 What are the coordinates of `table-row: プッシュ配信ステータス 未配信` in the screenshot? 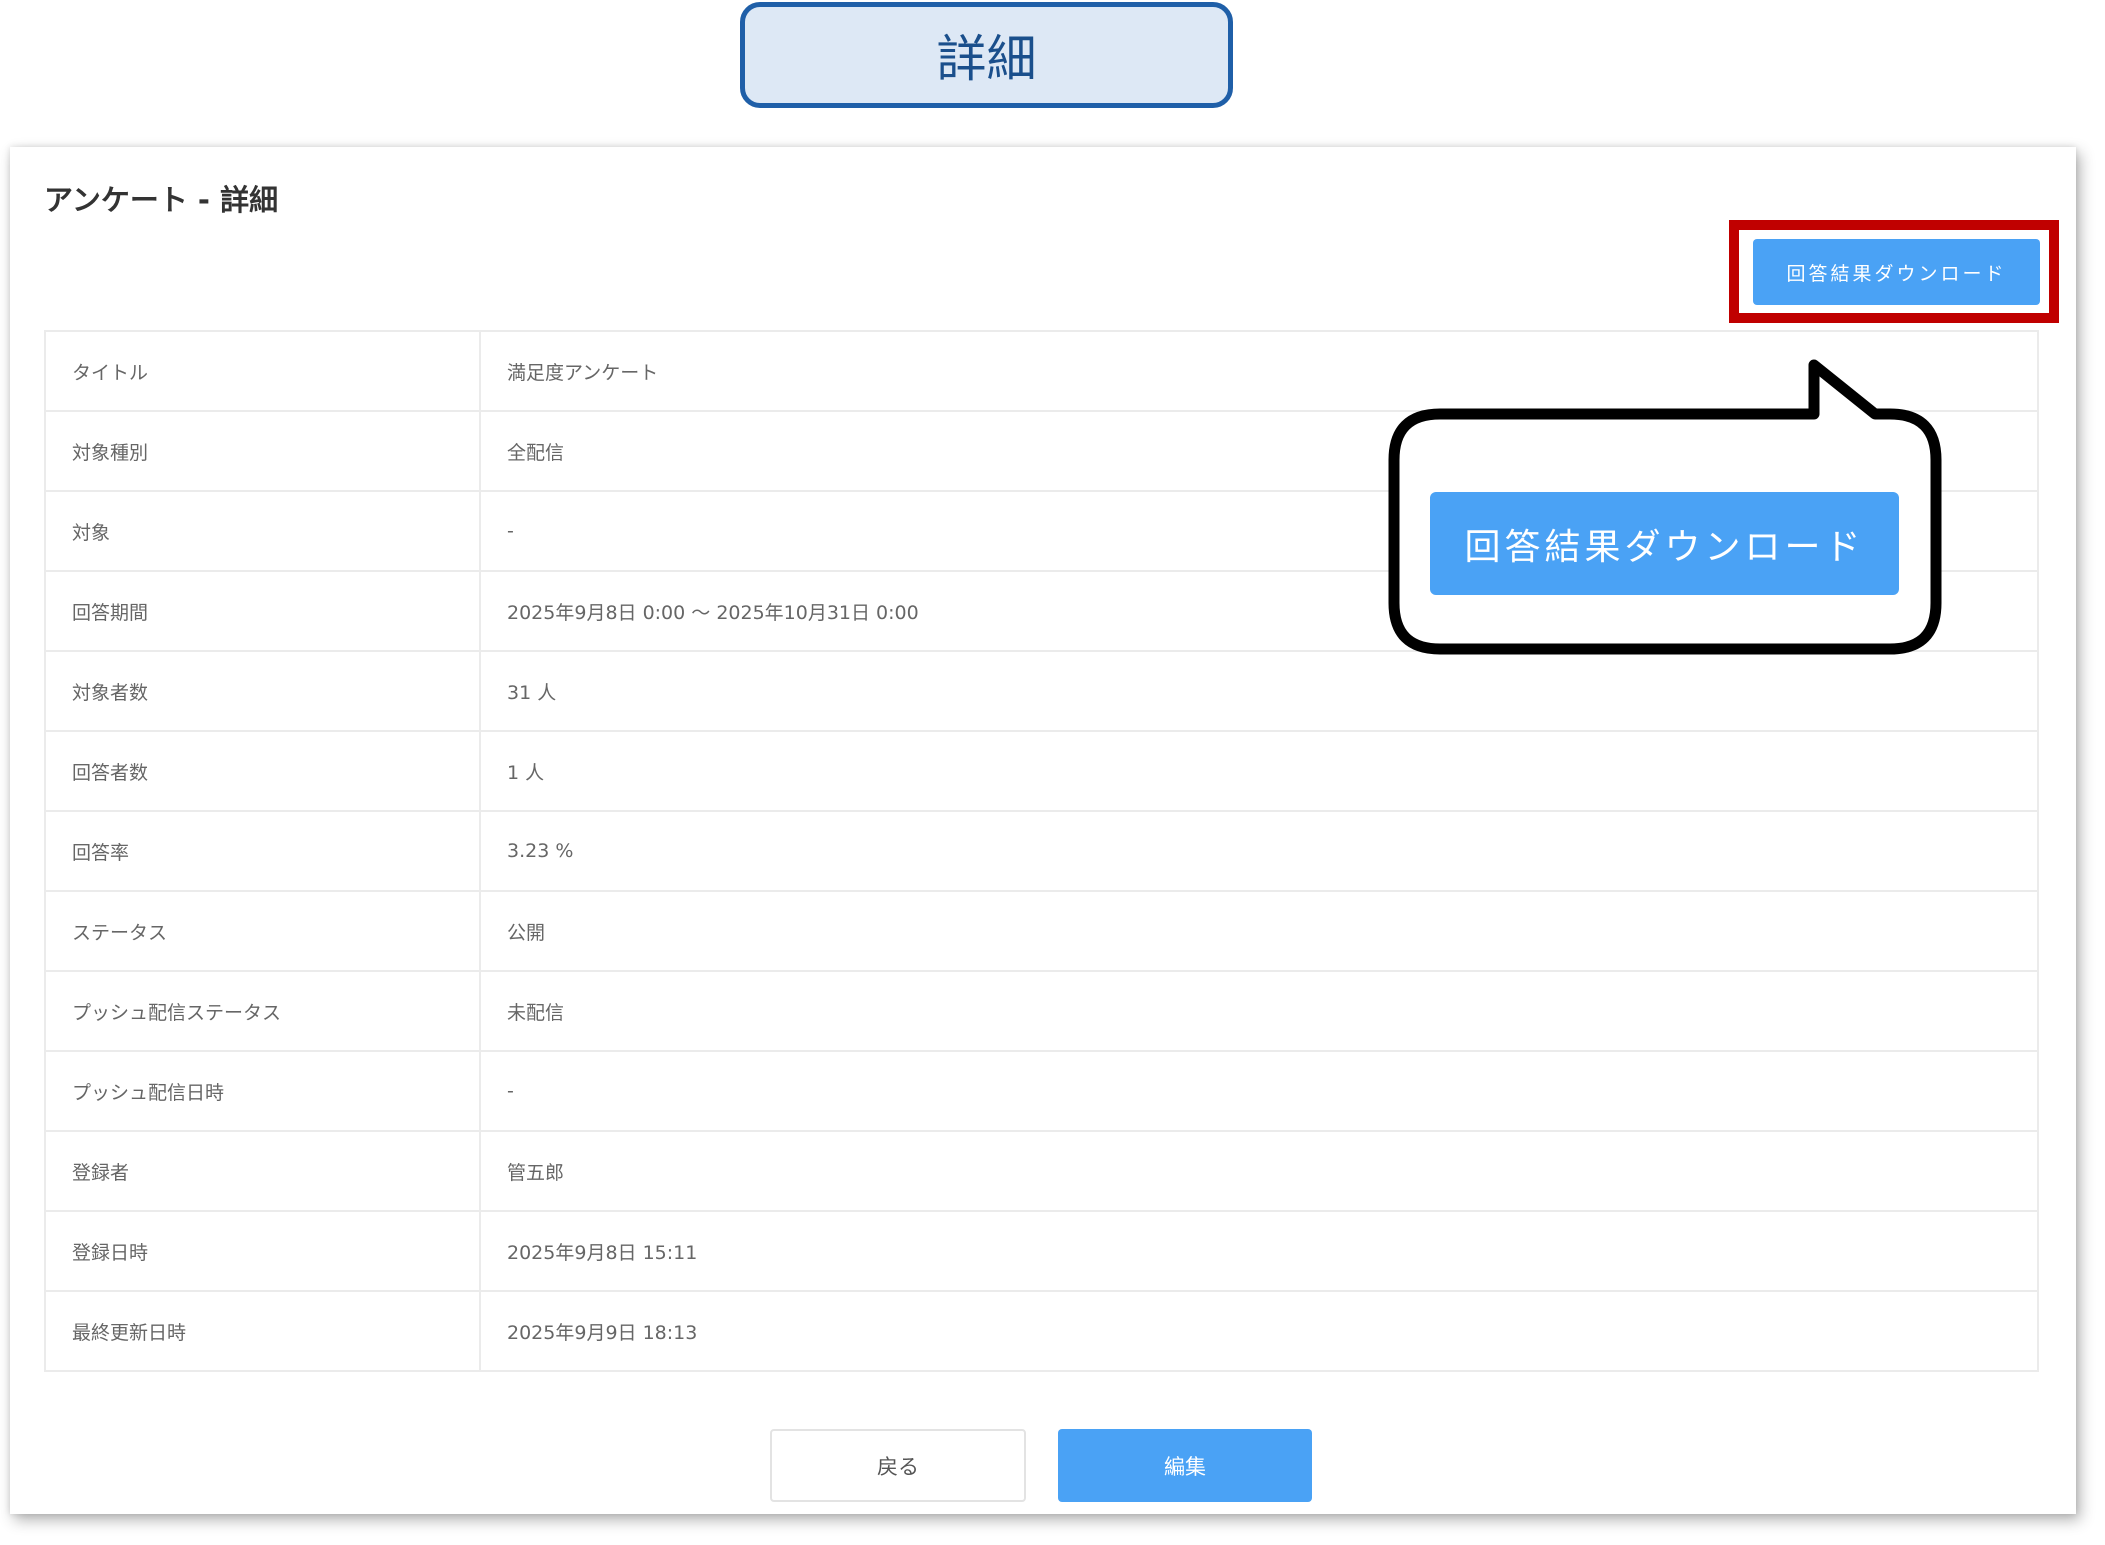 It's located at (1041, 1011).